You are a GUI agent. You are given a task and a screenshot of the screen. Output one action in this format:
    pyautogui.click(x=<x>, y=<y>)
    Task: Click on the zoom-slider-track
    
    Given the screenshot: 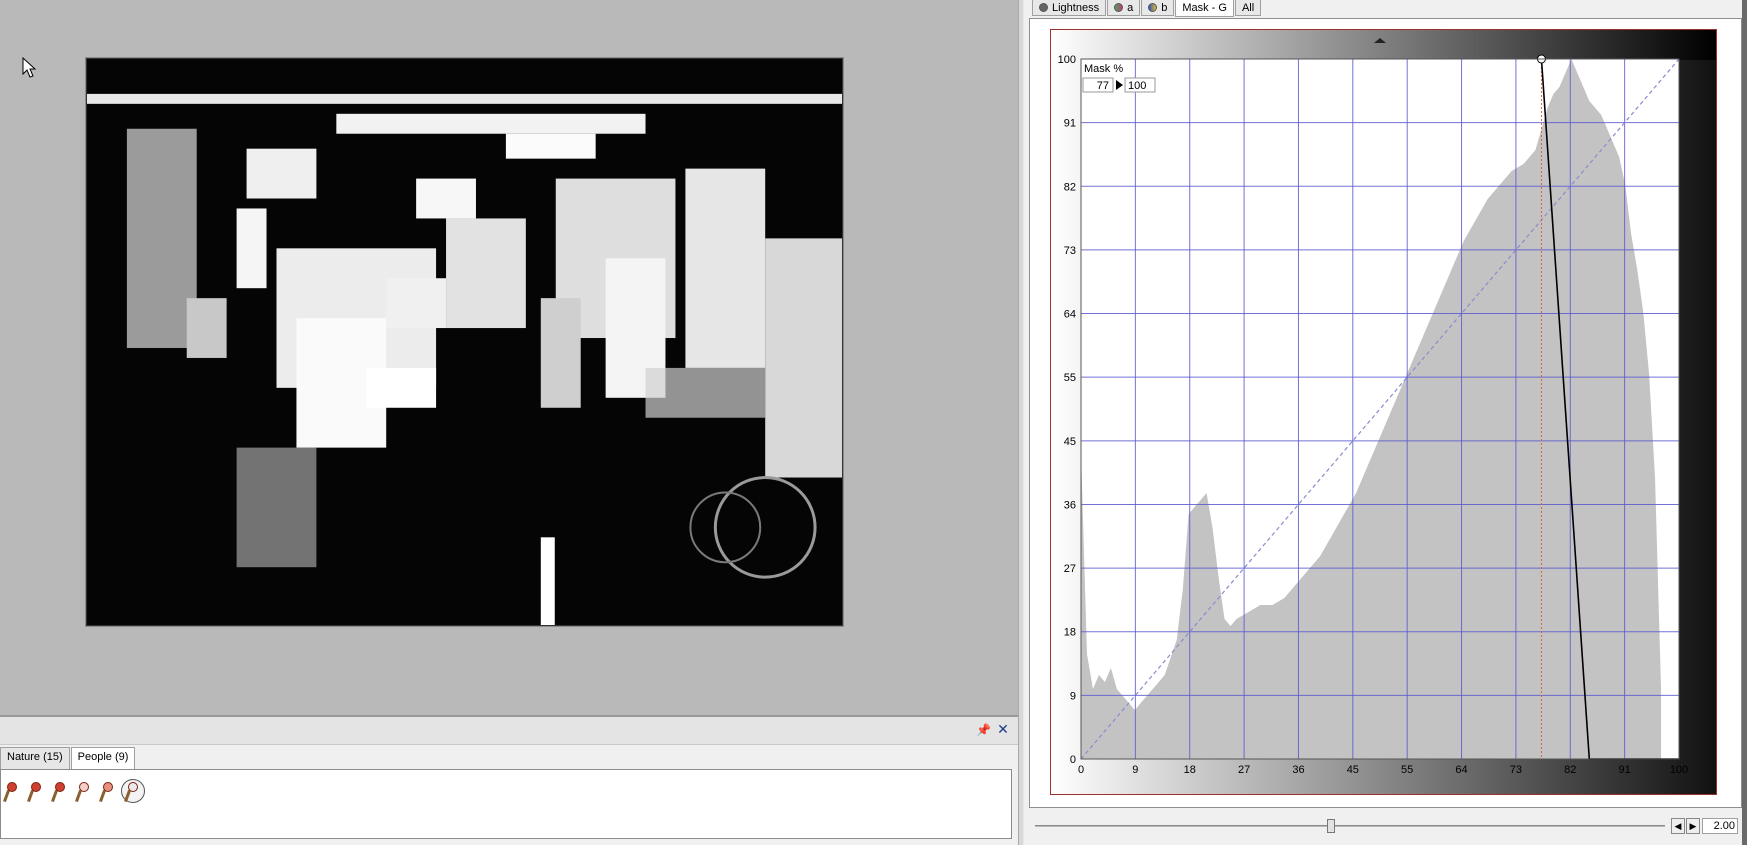 What is the action you would take?
    pyautogui.click(x=1350, y=826)
    